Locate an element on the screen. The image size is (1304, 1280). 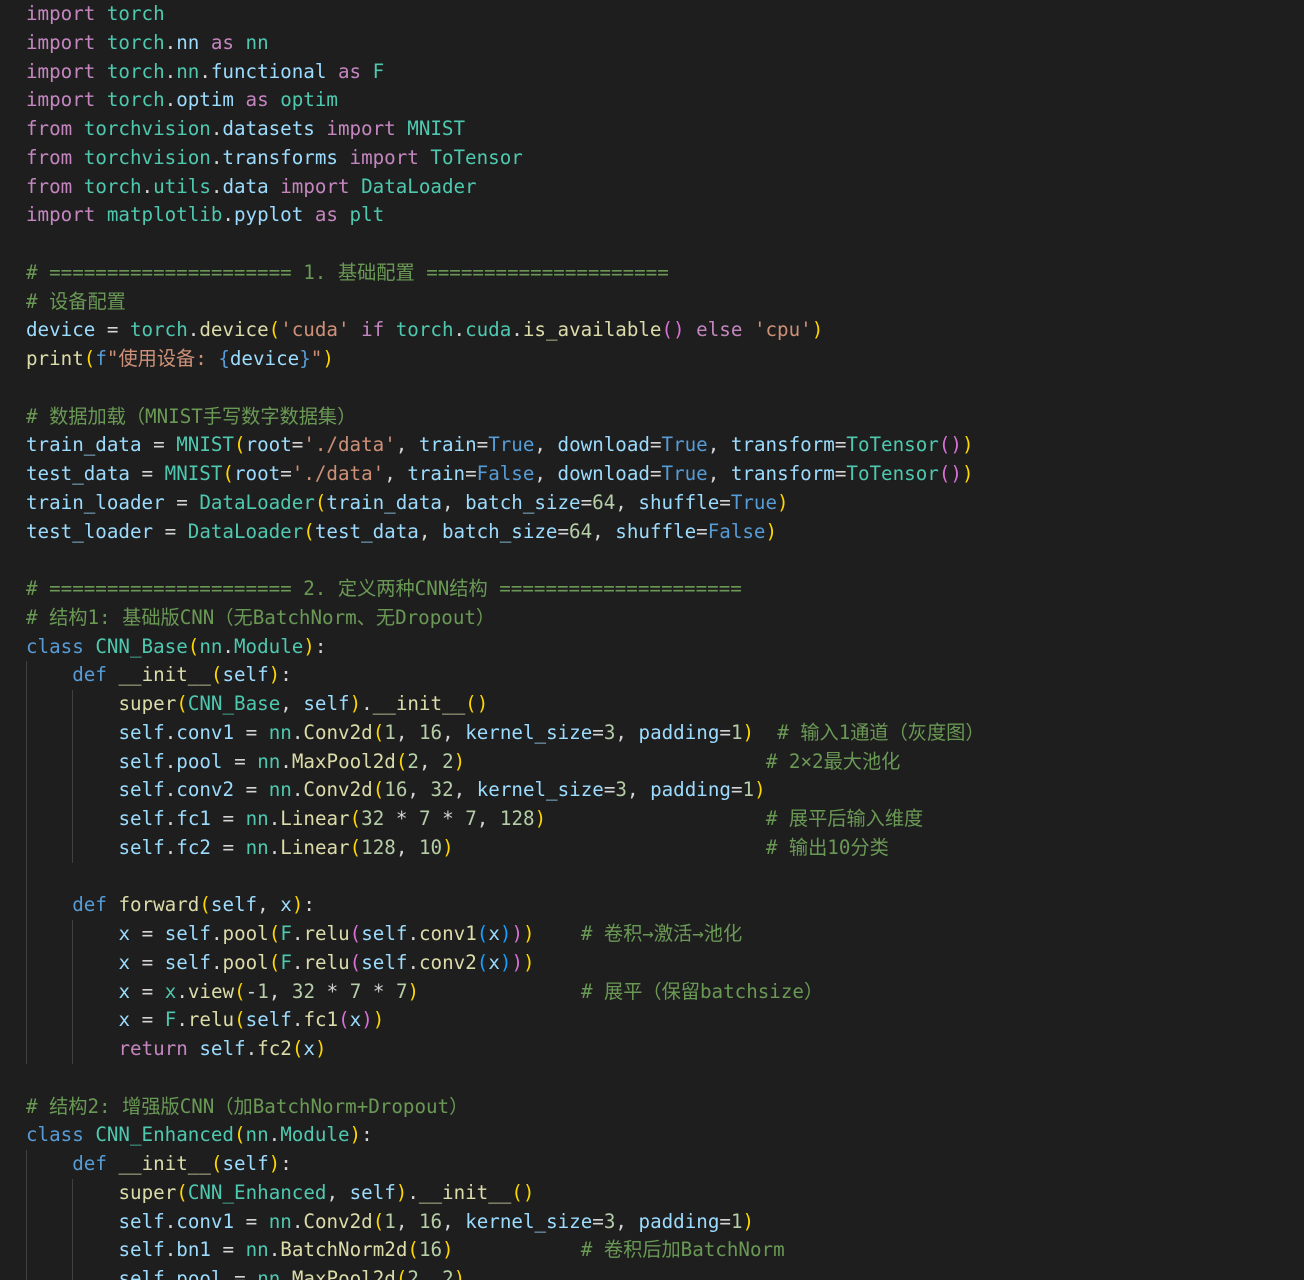
code-line: x = F.relu(self.fc1(x)) is located at coordinates (505, 1020).